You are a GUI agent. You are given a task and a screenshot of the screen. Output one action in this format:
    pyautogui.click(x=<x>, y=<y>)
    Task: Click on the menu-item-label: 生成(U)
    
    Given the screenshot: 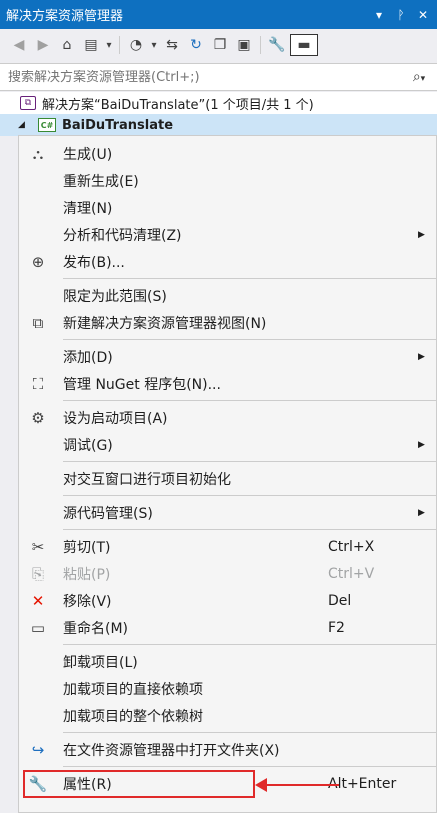 What is the action you would take?
    pyautogui.click(x=88, y=154)
    